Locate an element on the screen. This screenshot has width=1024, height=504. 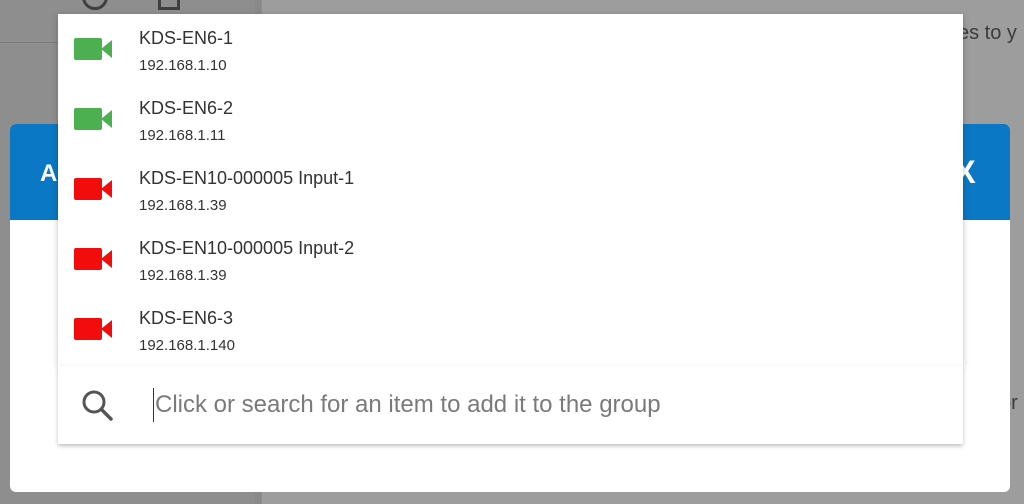
device-list-item: KDS-EN6-3 192.168.1.140 is located at coordinates (510, 329).